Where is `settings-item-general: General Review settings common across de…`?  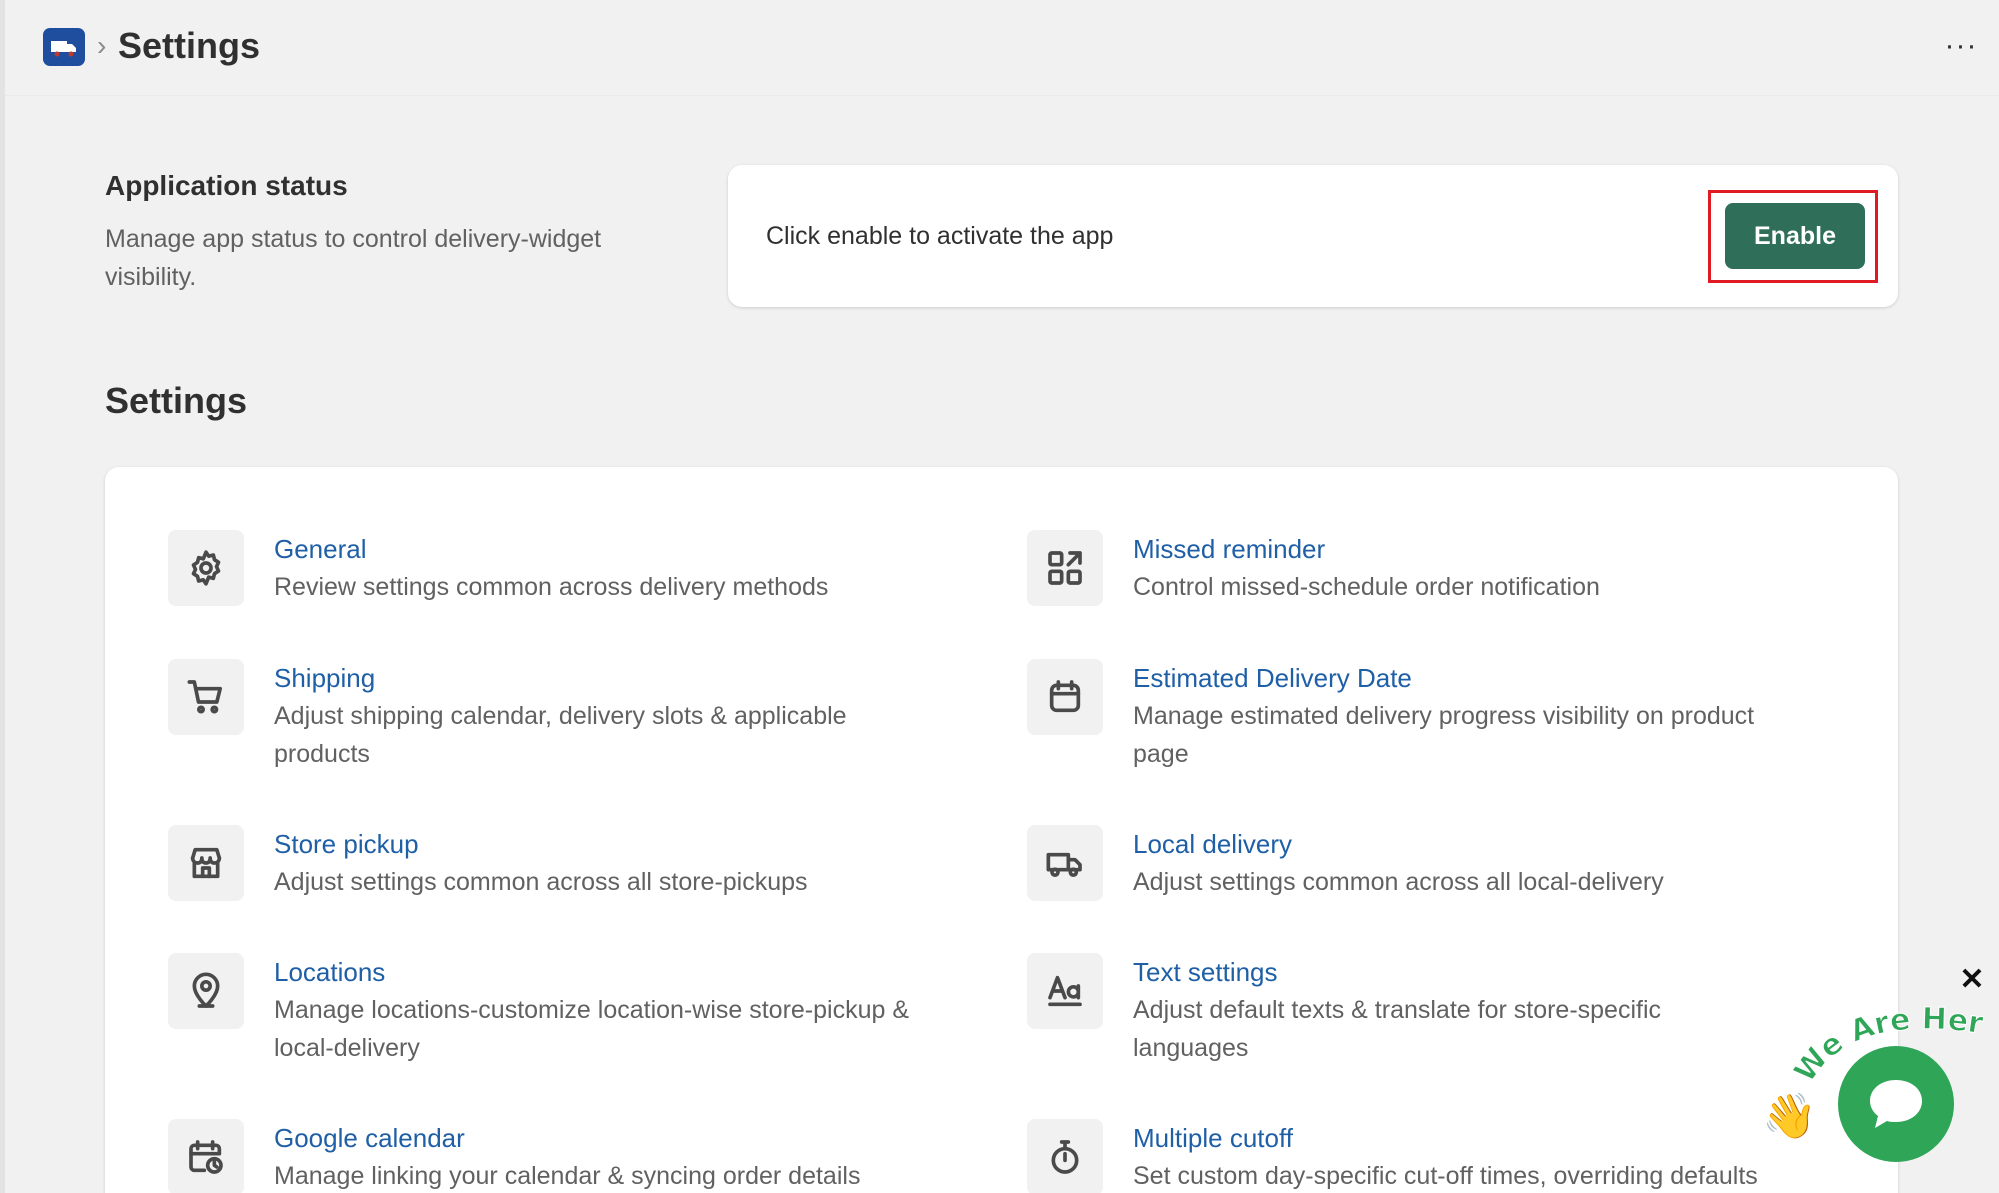 settings-item-general: General Review settings common across de… is located at coordinates (563, 568).